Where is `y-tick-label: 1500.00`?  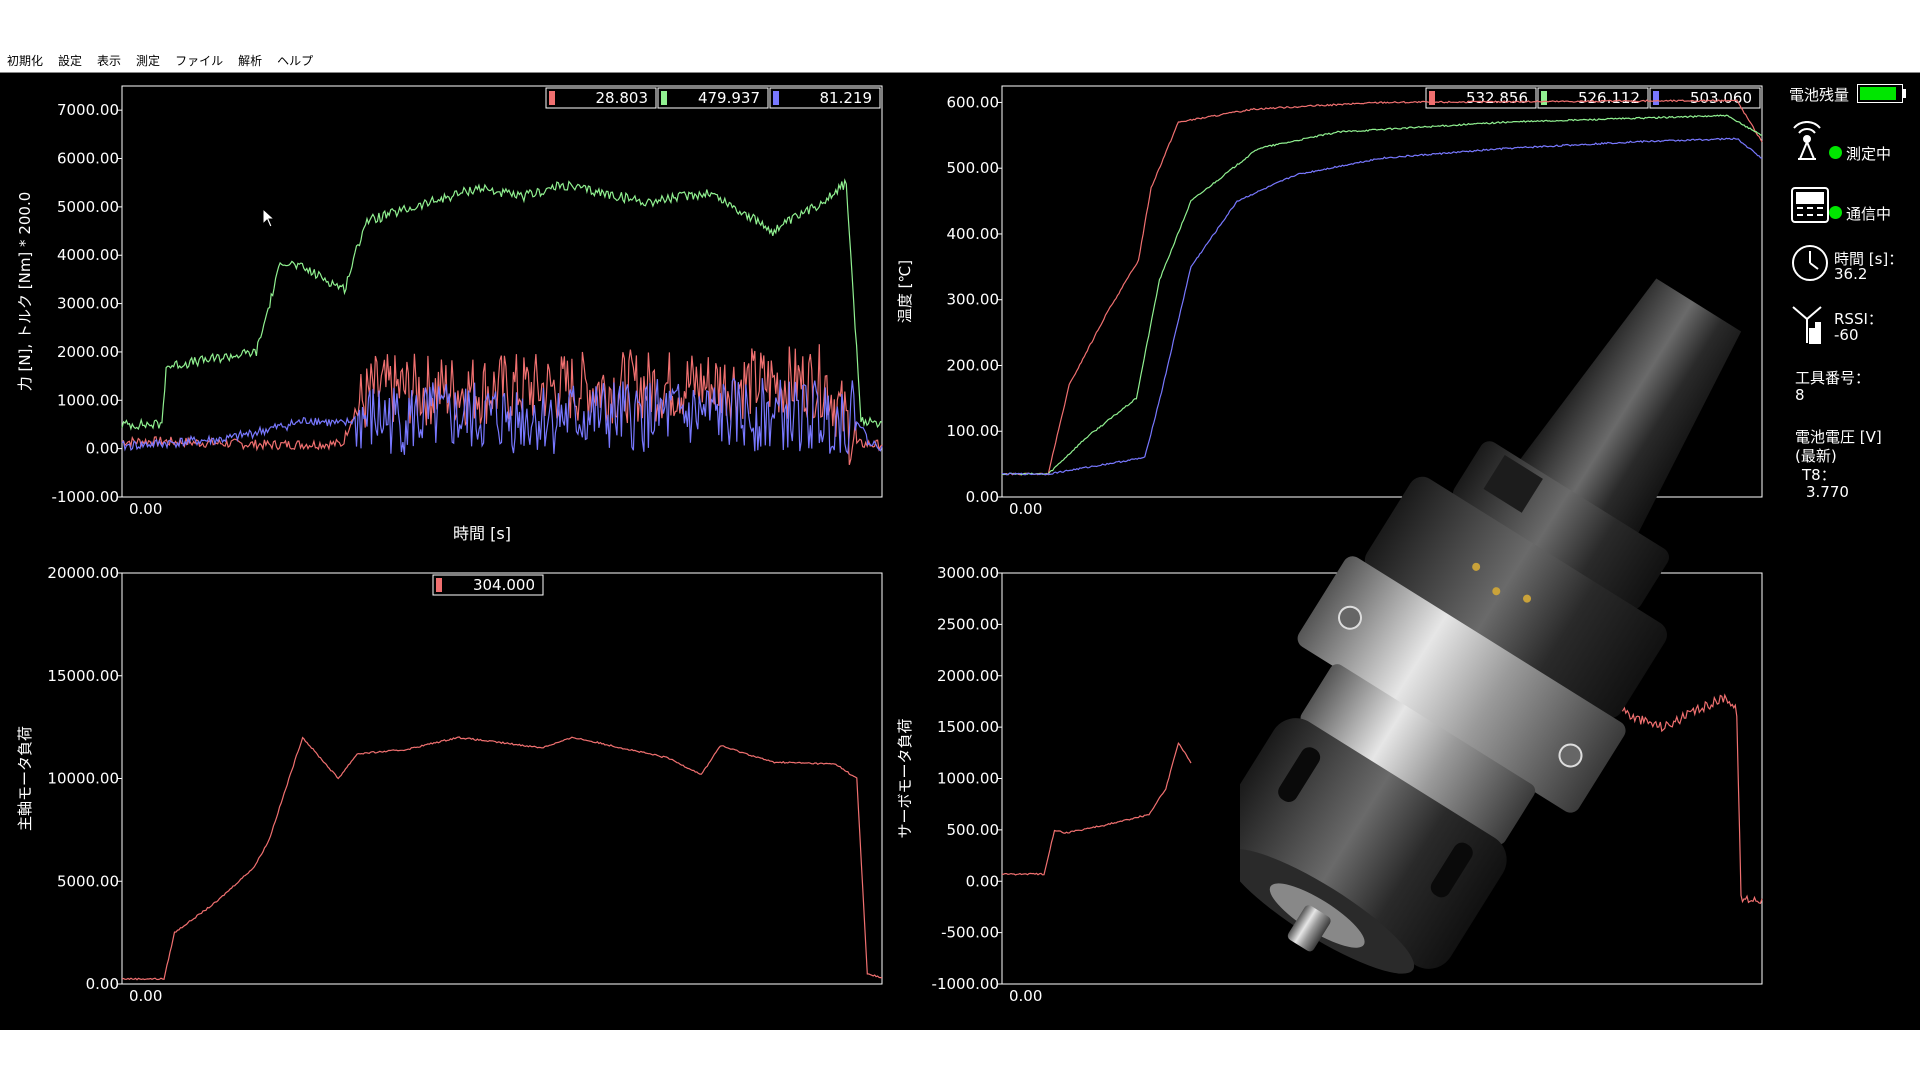
y-tick-label: 1500.00 is located at coordinates (968, 727).